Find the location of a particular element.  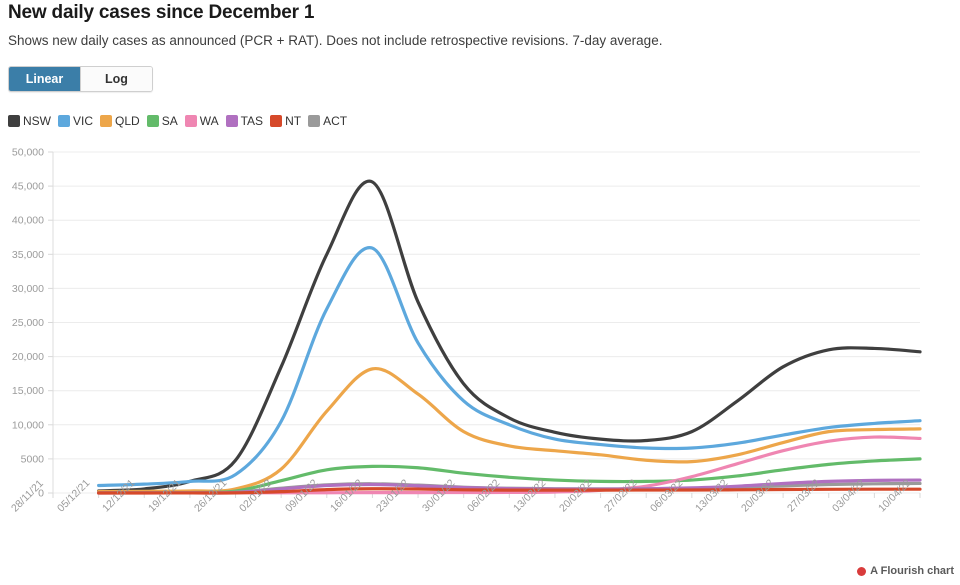

y-tick-label: 50,000 is located at coordinates (28, 153).